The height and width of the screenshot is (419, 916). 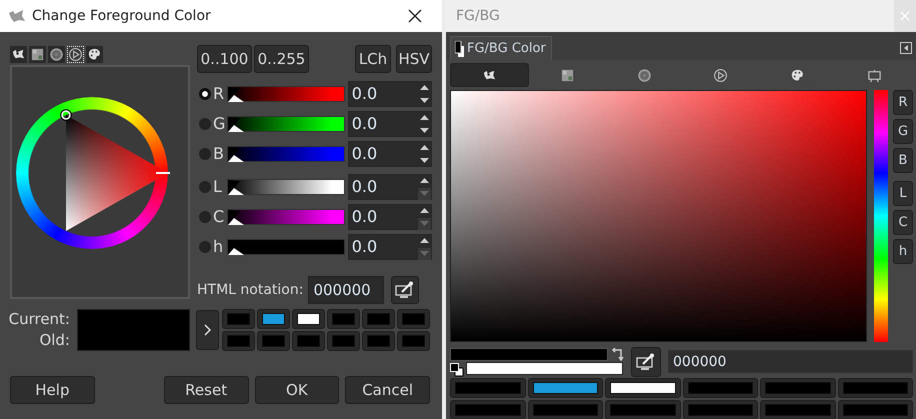 I want to click on channel-label: C, so click(x=219, y=217).